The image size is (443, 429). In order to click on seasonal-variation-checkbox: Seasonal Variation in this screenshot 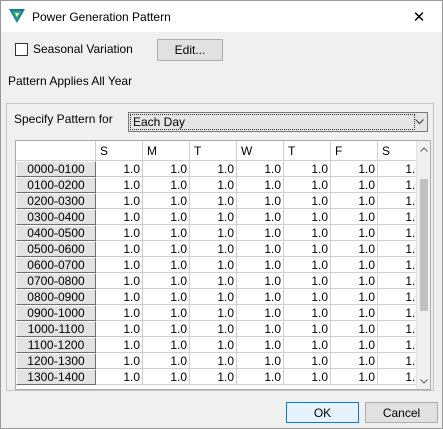, I will do `click(74, 49)`.